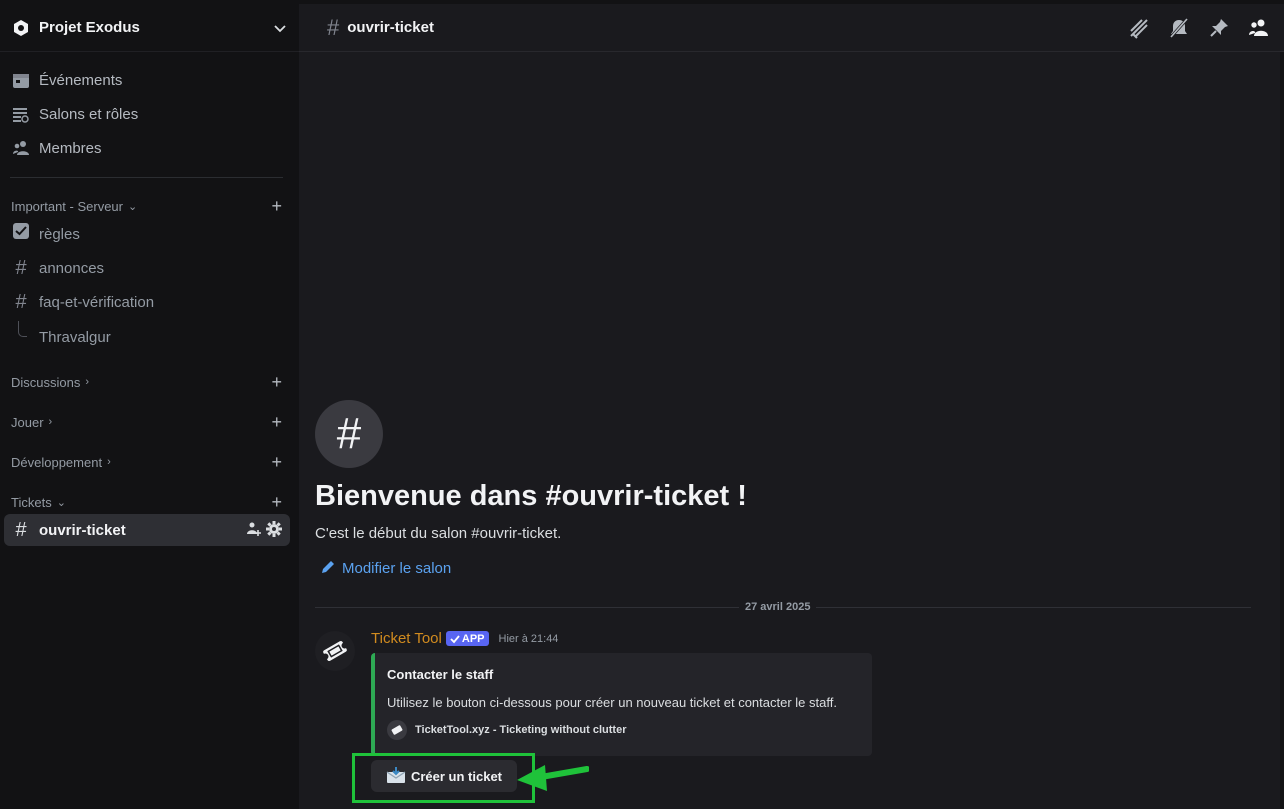 The height and width of the screenshot is (809, 1284). I want to click on channel-header: # ouvrir-ticket, so click(791, 28).